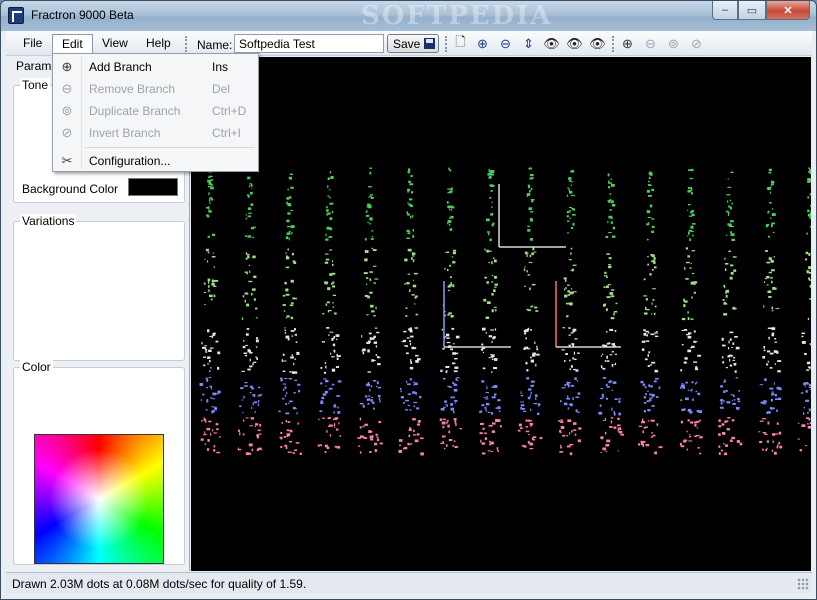 This screenshot has width=817, height=600. What do you see at coordinates (413, 43) in the screenshot?
I see `save-button: Save` at bounding box center [413, 43].